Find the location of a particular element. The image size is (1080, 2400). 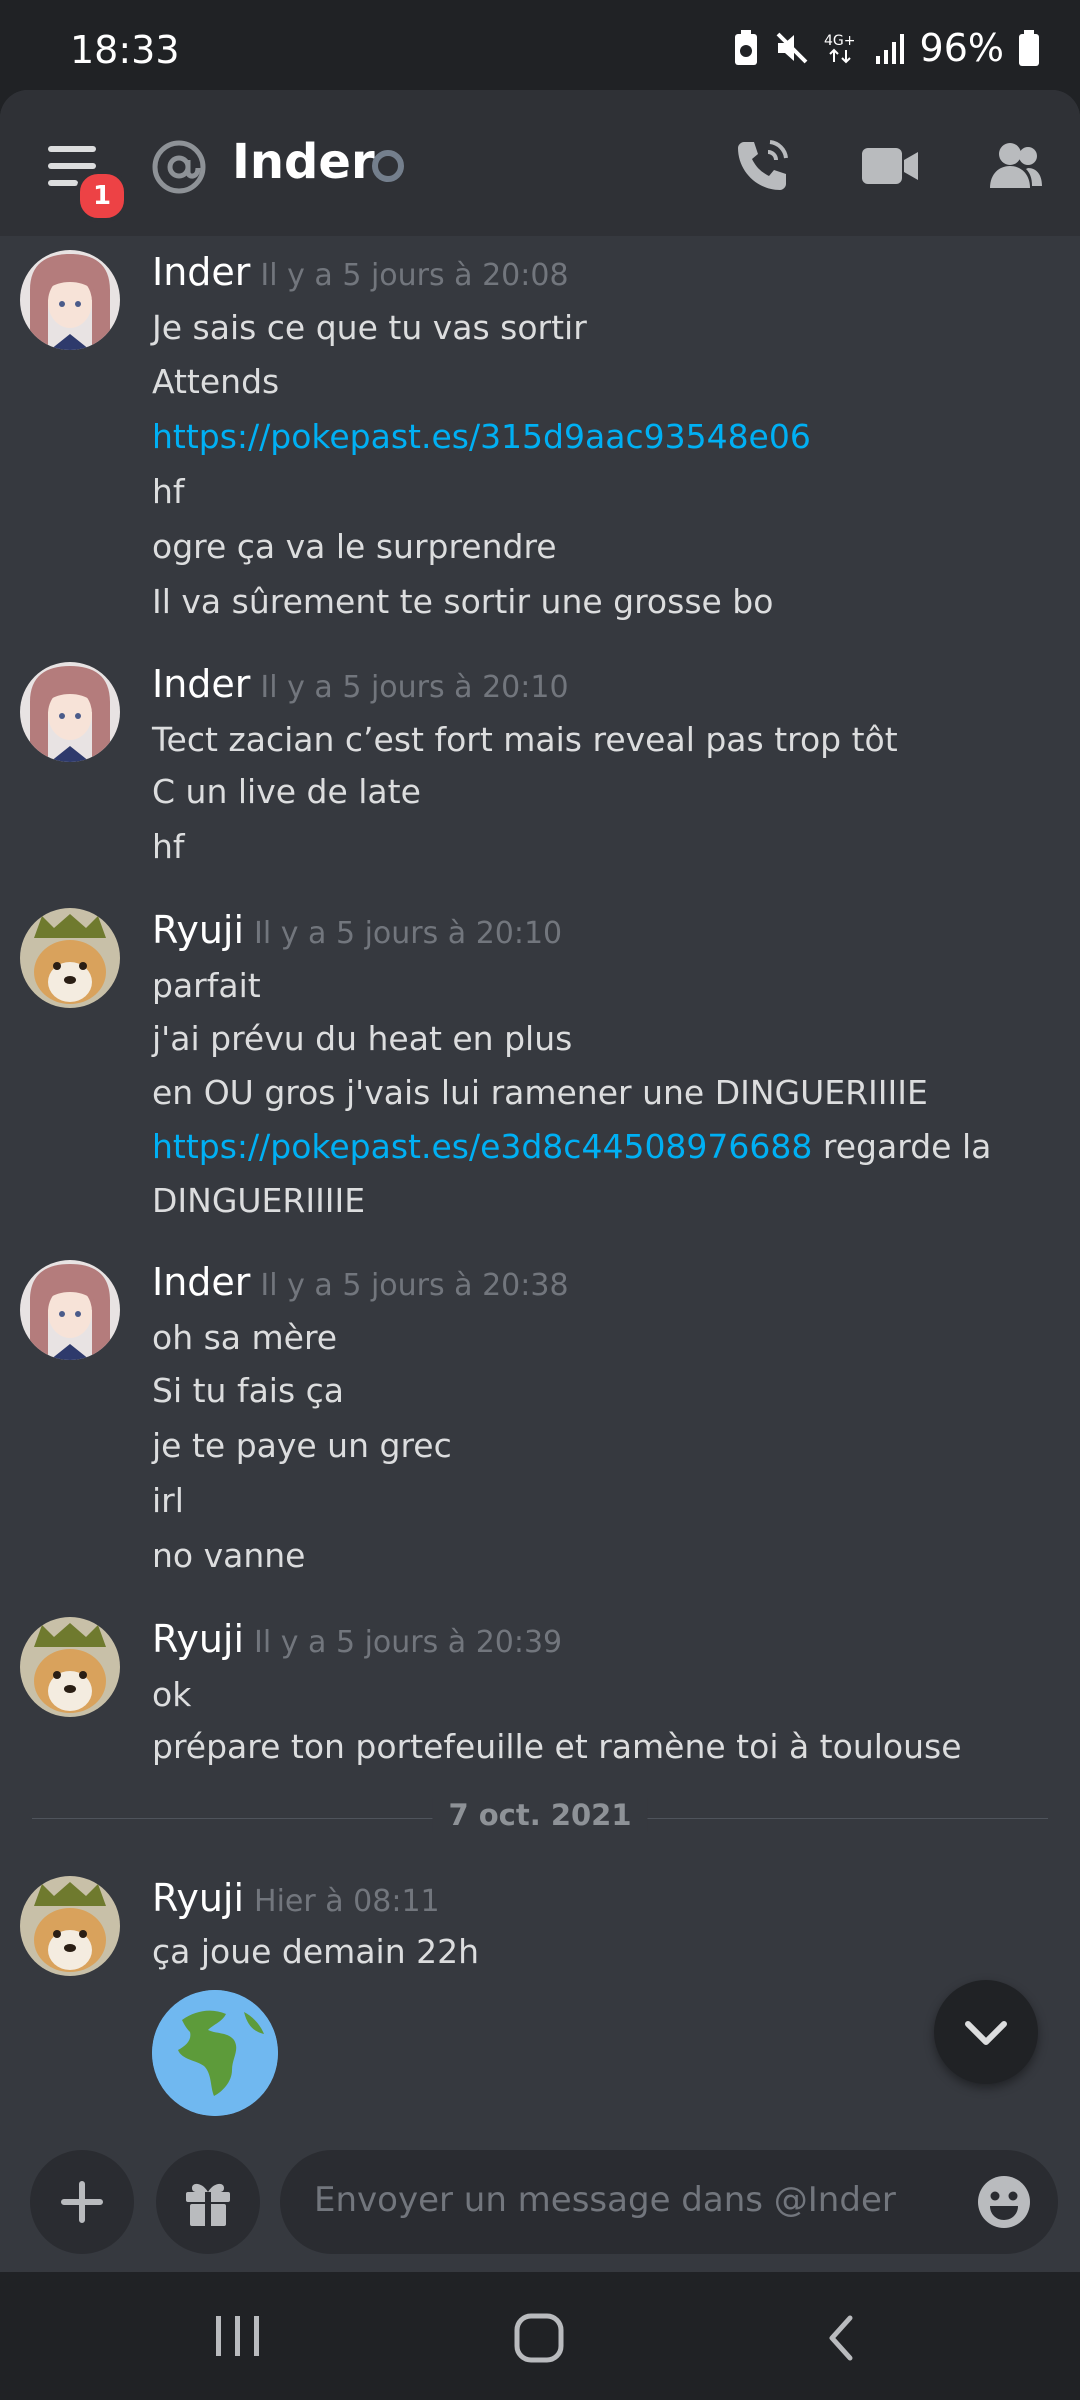

message-author: Inder Il y a 5 jours à 20:08 is located at coordinates (360, 272).